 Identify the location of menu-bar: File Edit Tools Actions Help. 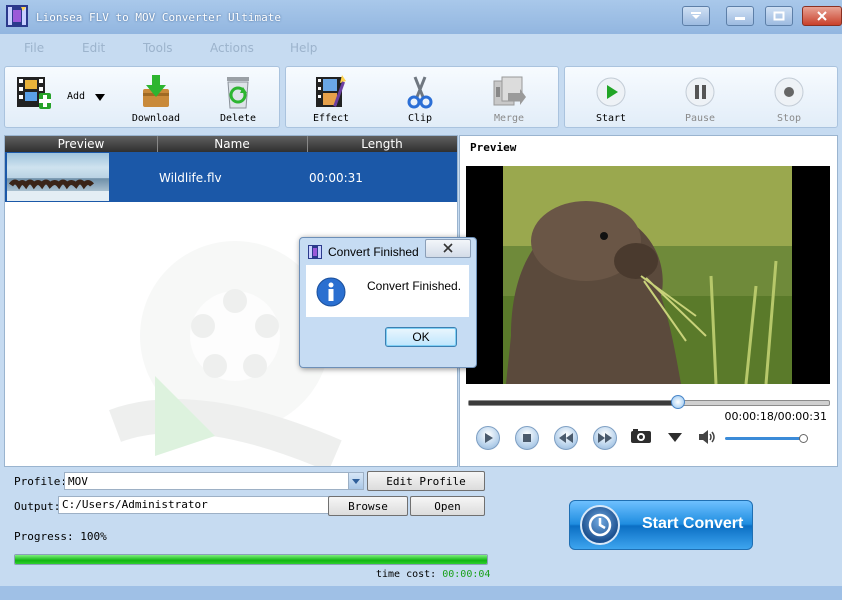
(421, 47).